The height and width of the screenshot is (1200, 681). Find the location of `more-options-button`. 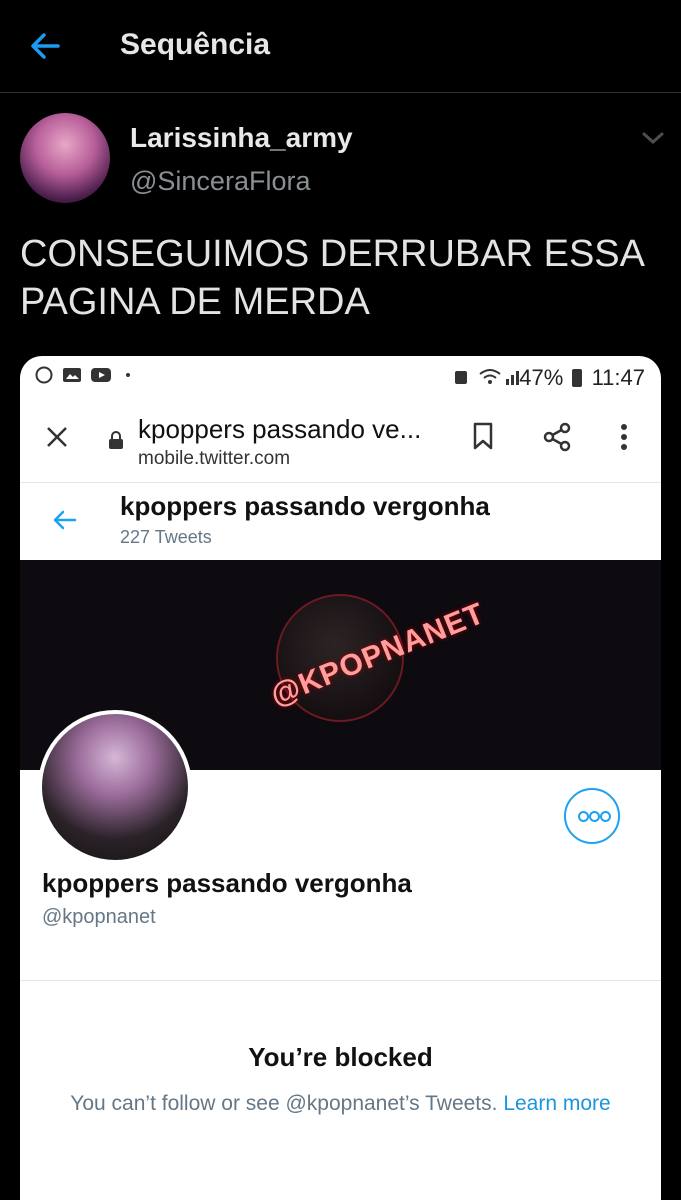

more-options-button is located at coordinates (592, 816).